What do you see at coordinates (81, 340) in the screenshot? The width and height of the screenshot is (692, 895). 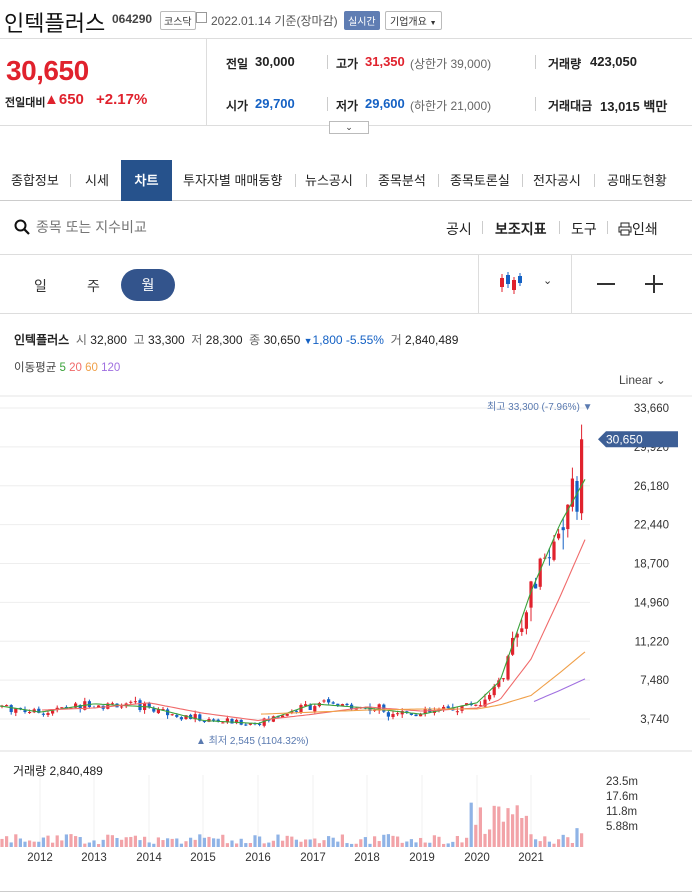 I see `ohlc-open-label: 시` at bounding box center [81, 340].